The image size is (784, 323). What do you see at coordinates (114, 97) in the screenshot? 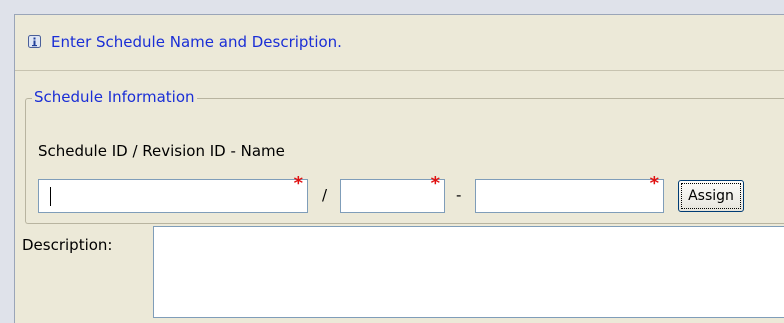
I see `group-legend: Schedule Information` at bounding box center [114, 97].